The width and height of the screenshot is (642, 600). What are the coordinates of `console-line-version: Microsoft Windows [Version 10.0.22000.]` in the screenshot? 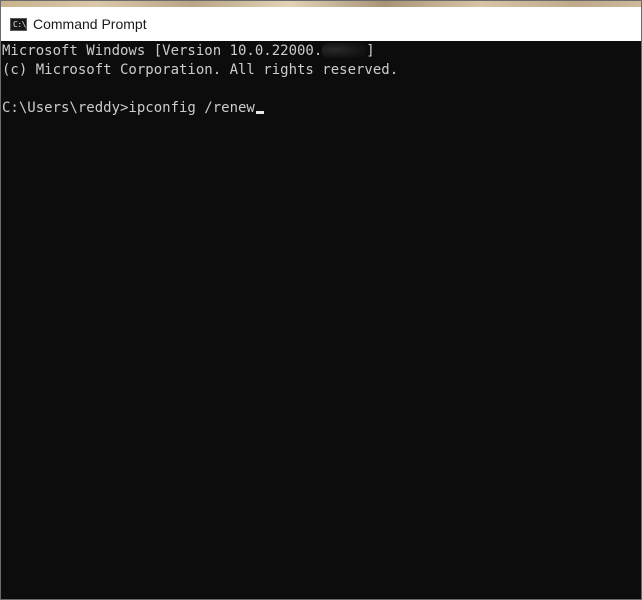 It's located at (321, 51).